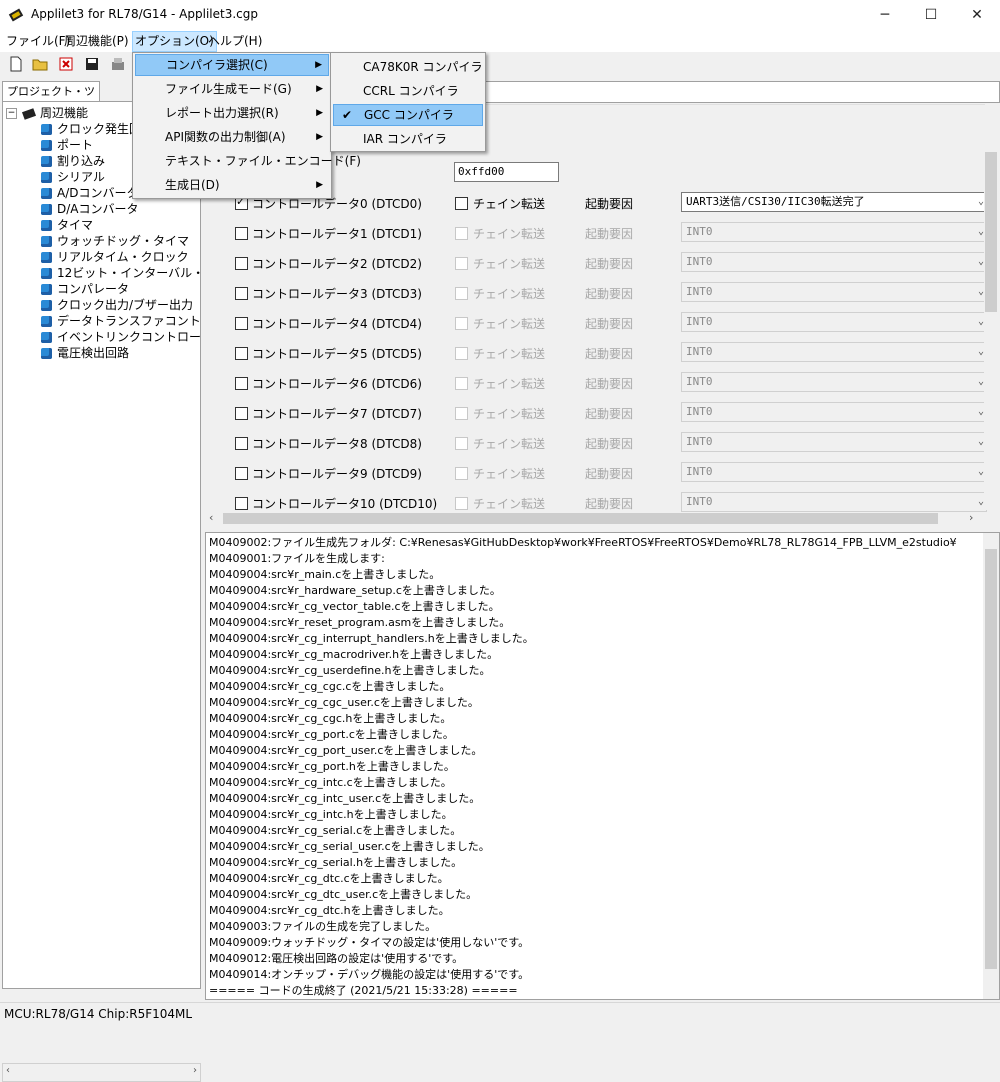  Describe the element at coordinates (67, 145) in the screenshot. I see `tree-item: ポート` at that location.